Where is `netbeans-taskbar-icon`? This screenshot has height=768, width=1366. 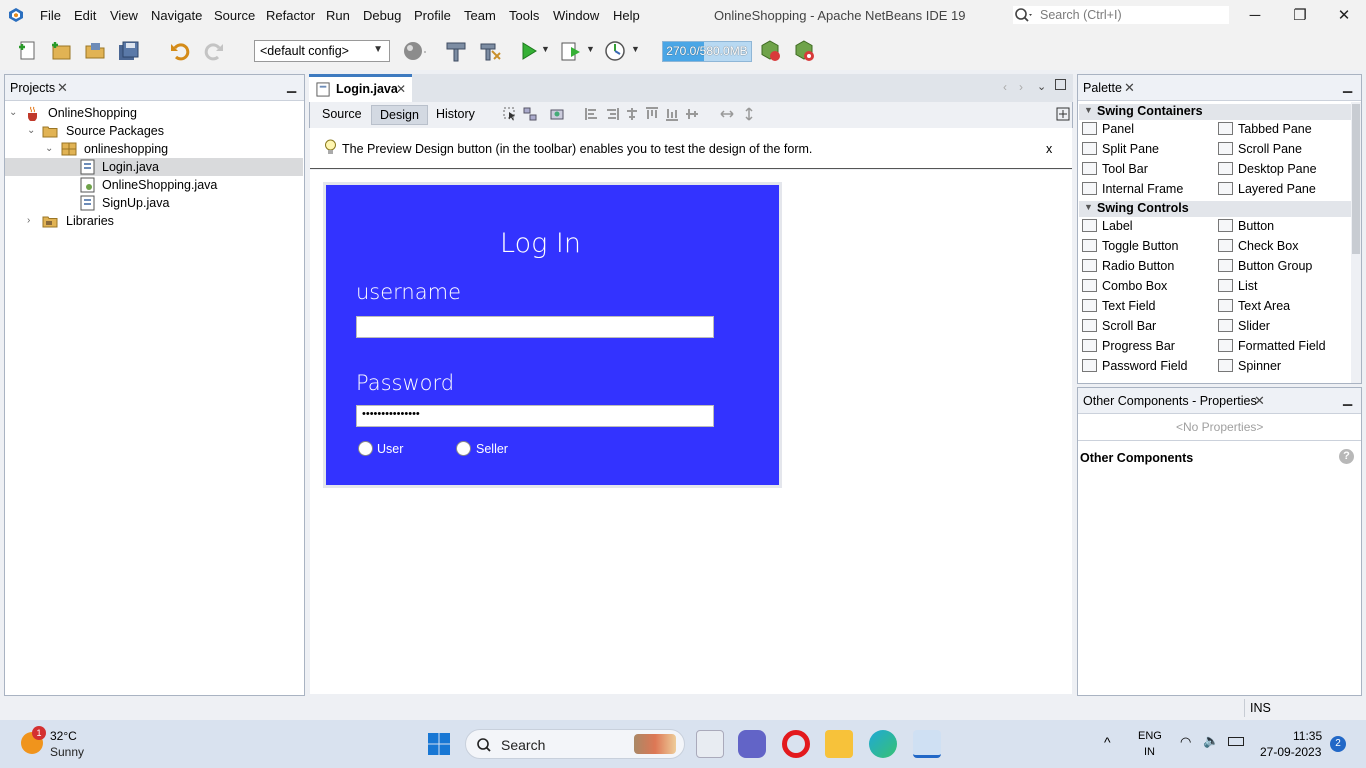
netbeans-taskbar-icon is located at coordinates (927, 744).